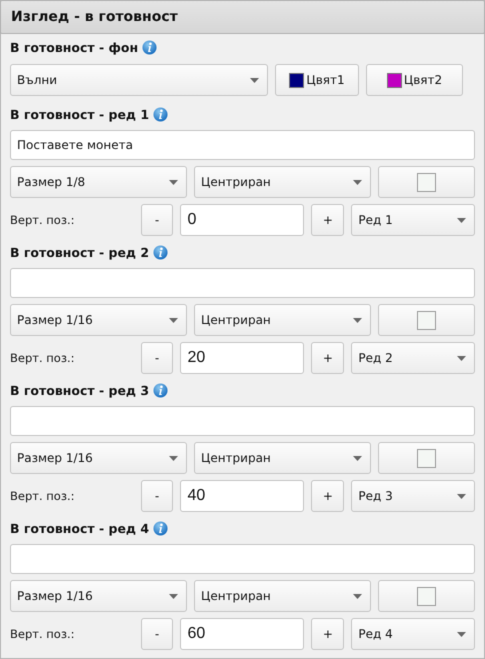 This screenshot has height=659, width=485. Describe the element at coordinates (139, 80) in the screenshot. I see `background-dropdown: Вълни` at that location.